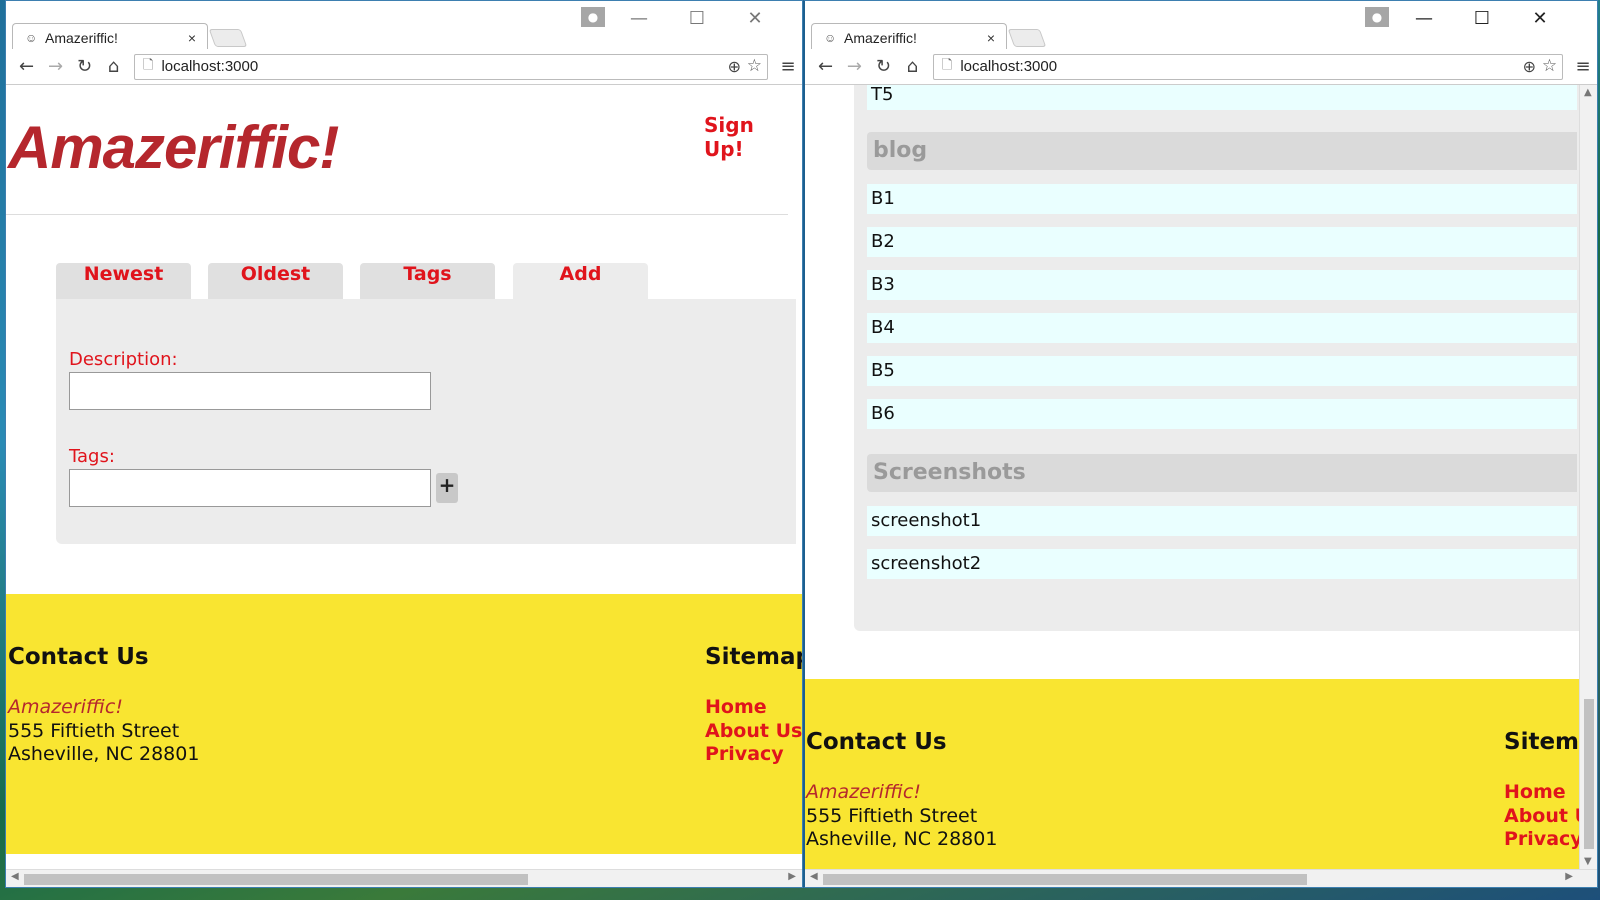  I want to click on list-item: B4, so click(1222, 328).